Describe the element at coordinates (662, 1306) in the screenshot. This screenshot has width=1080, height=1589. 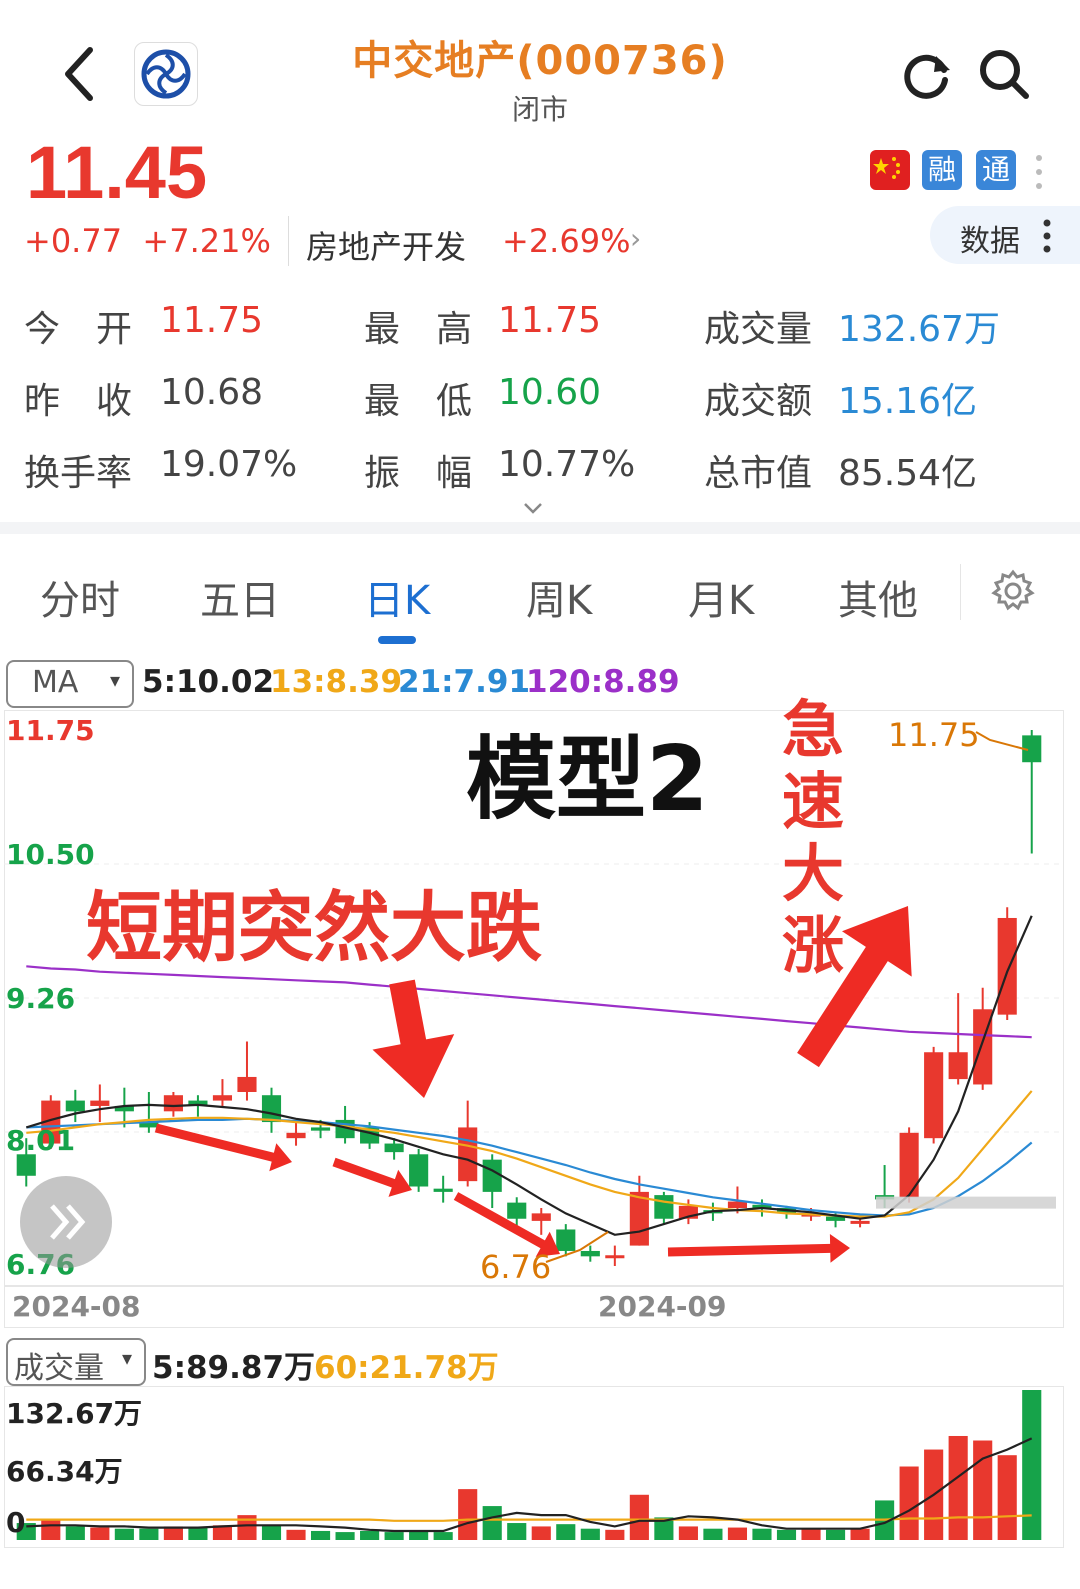
I see `x-axis-label: 2024-09` at that location.